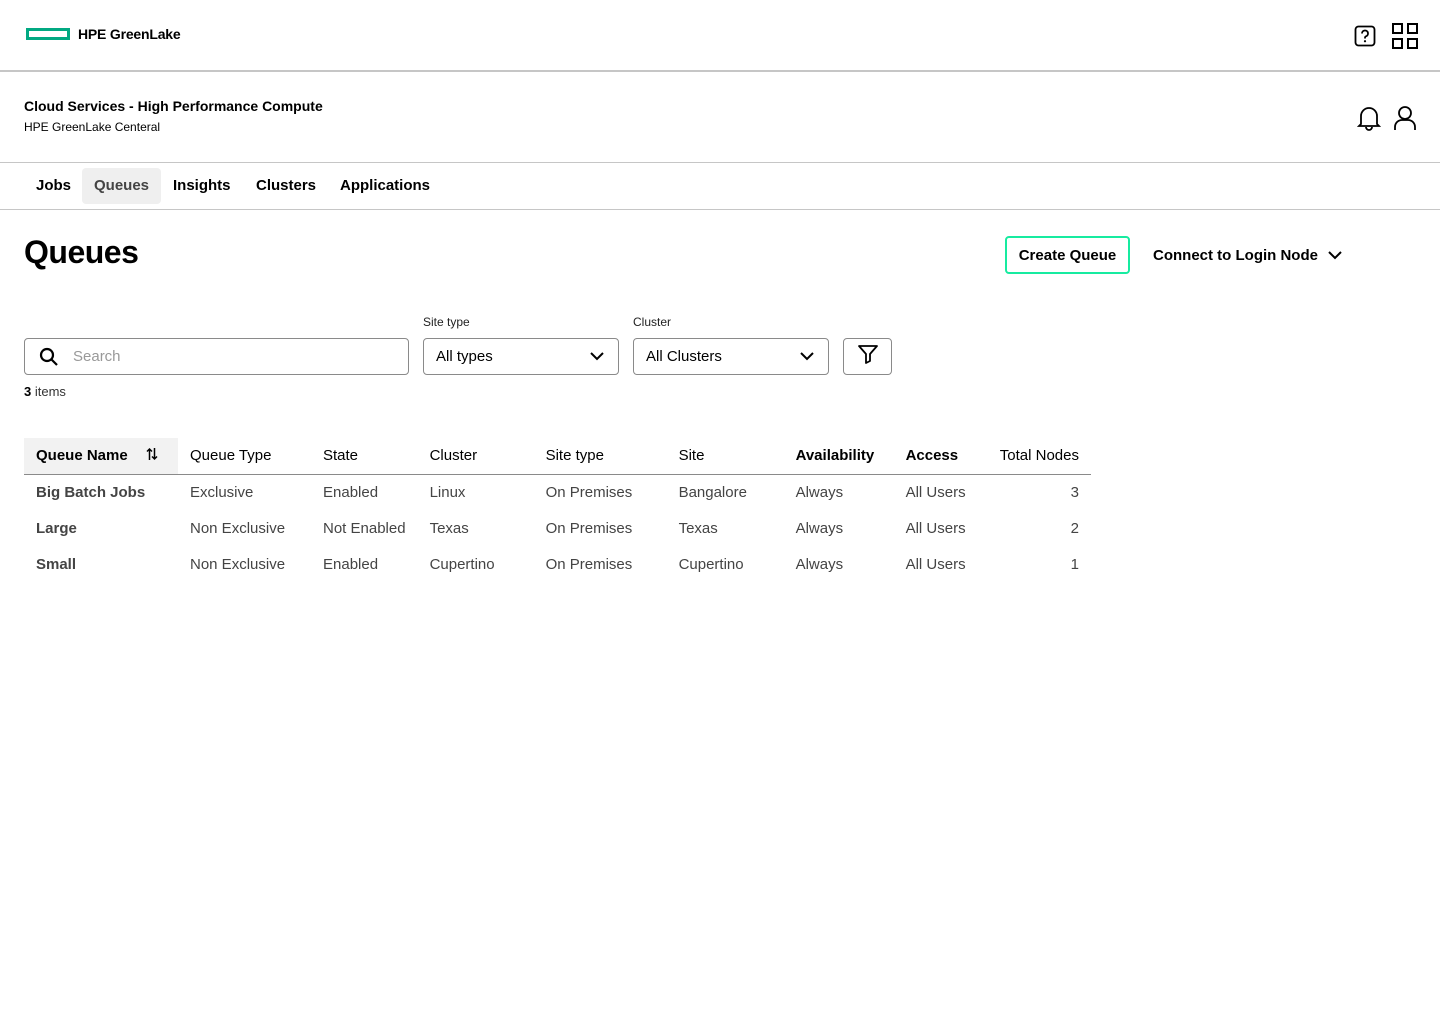  What do you see at coordinates (364, 456) in the screenshot?
I see `column-header-state: State` at bounding box center [364, 456].